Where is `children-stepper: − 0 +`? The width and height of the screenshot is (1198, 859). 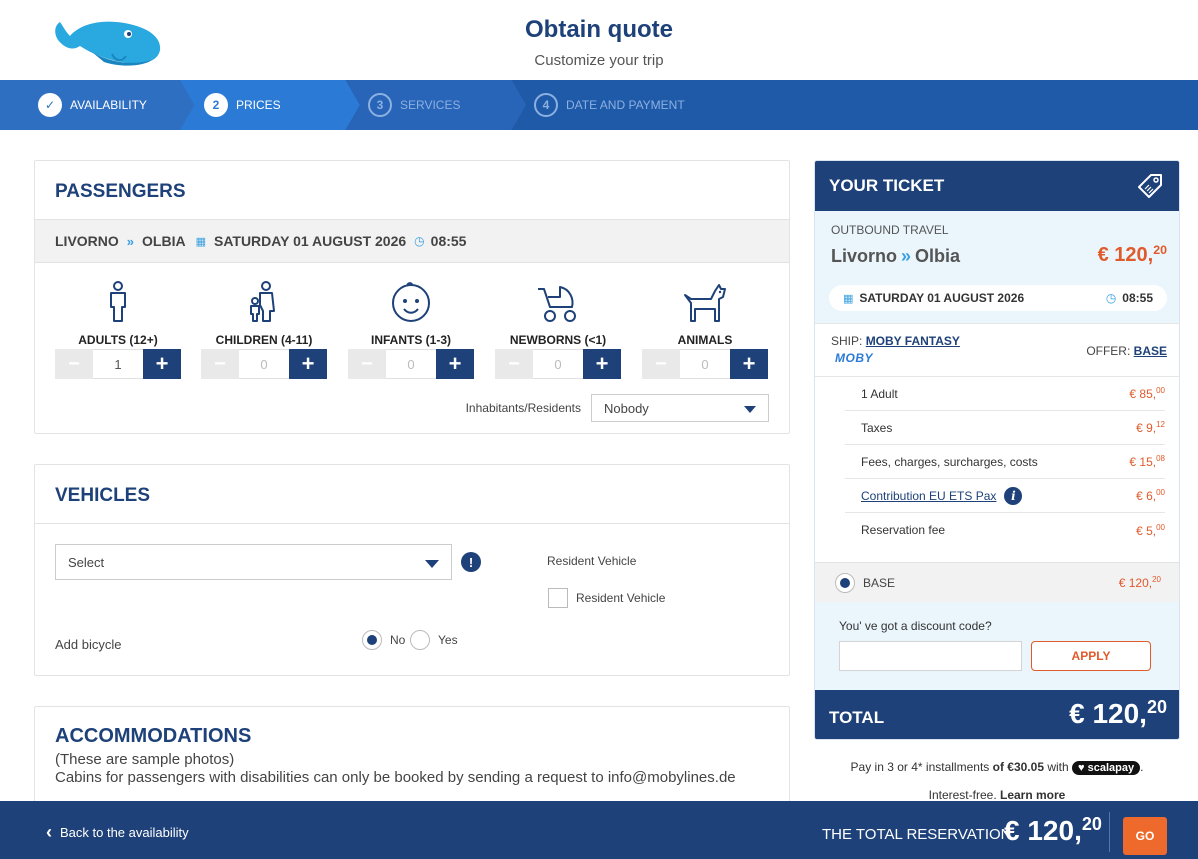 children-stepper: − 0 + is located at coordinates (264, 364).